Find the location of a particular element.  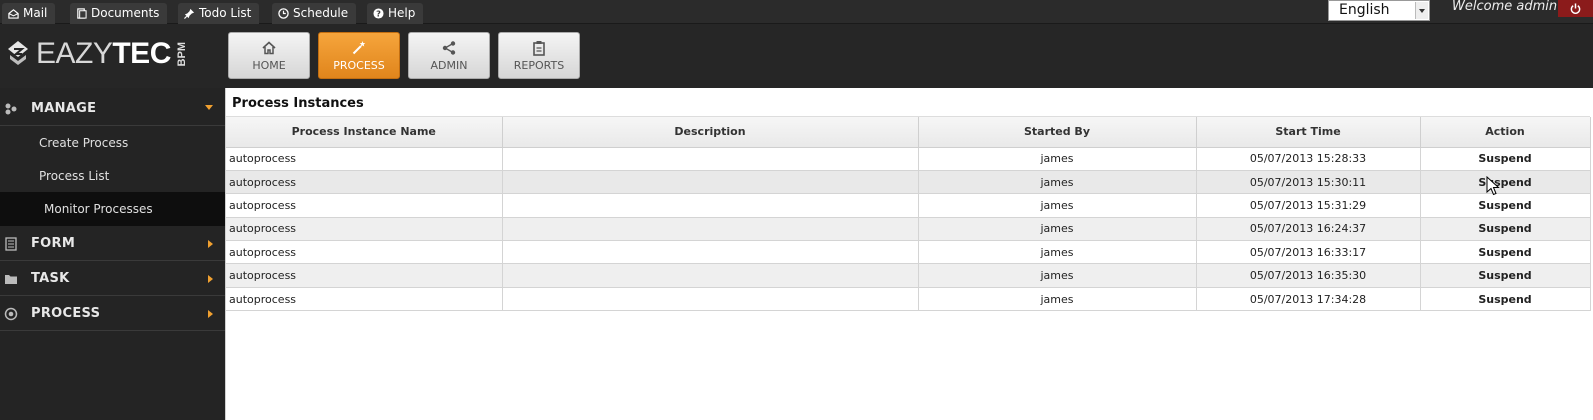

sidebar-item-create-process: Create Process is located at coordinates (112, 143).